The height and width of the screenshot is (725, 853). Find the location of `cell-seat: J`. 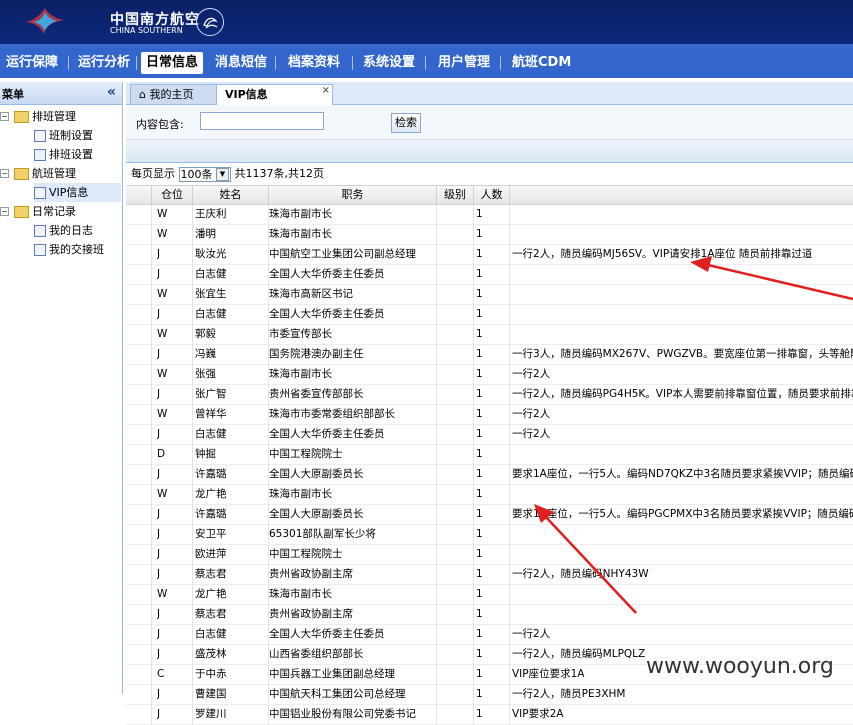

cell-seat: J is located at coordinates (159, 714).